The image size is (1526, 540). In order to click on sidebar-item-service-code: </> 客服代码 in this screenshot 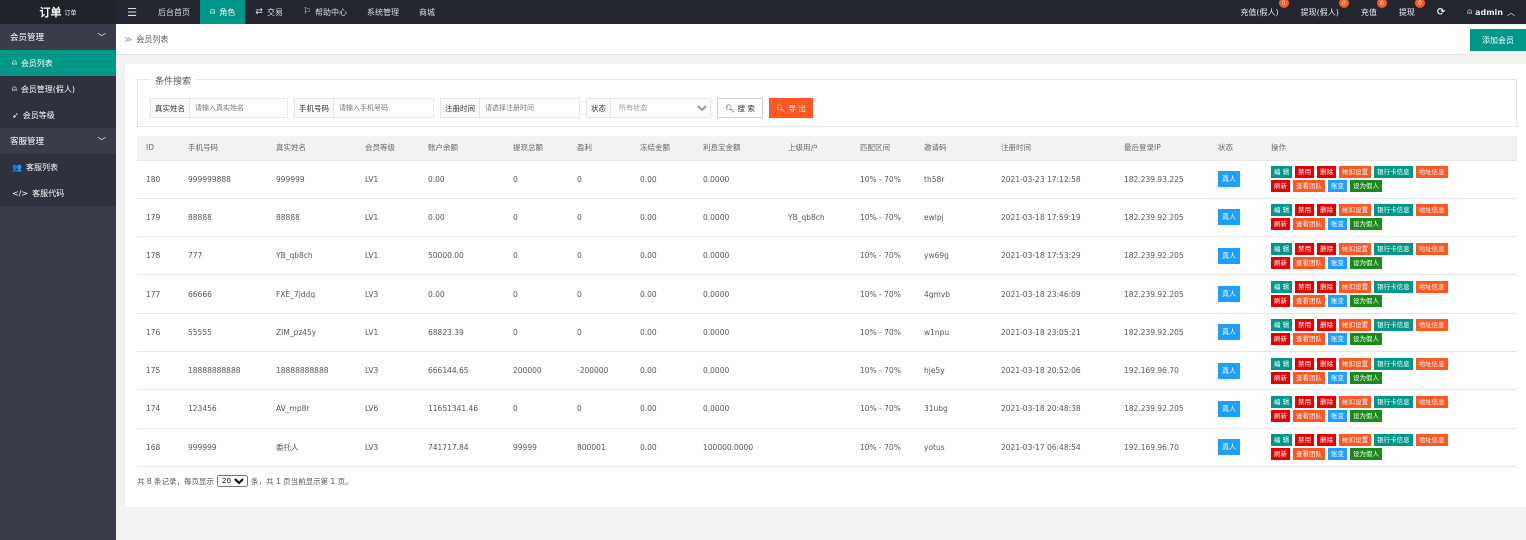, I will do `click(58, 193)`.